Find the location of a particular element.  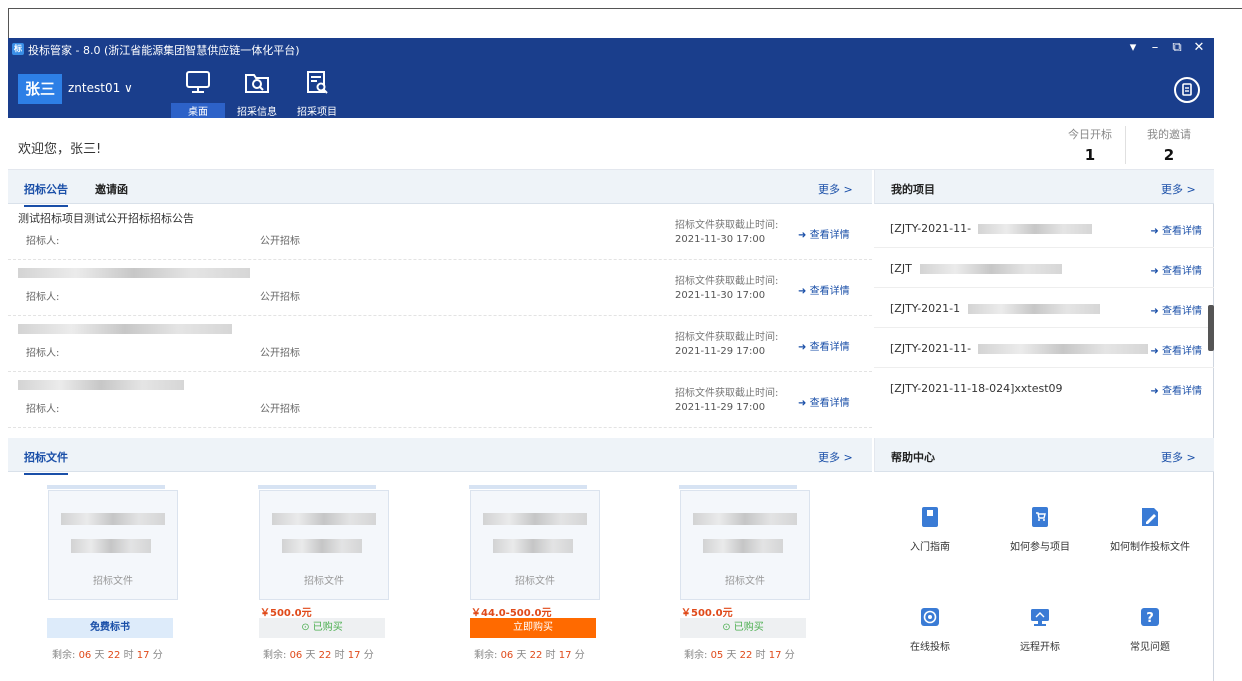

projects-title: 我的项目 is located at coordinates (913, 189).